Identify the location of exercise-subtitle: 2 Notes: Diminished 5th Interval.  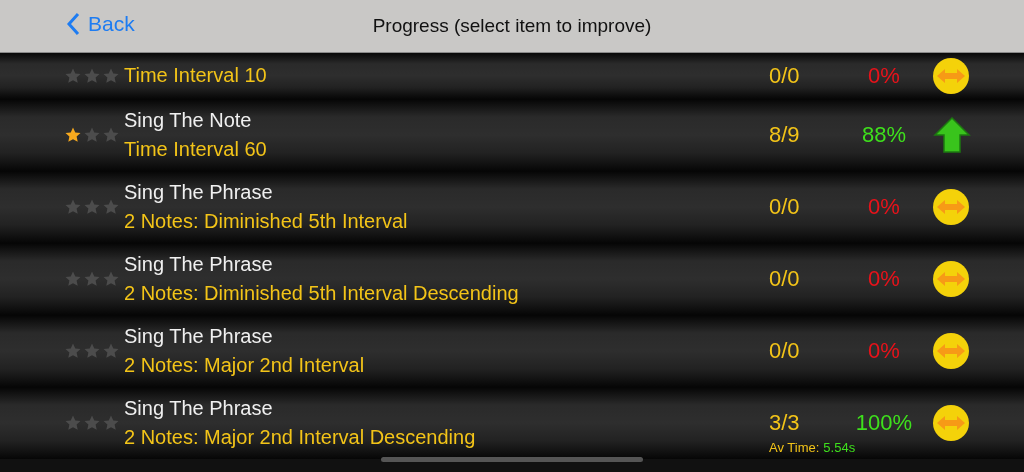
(266, 221).